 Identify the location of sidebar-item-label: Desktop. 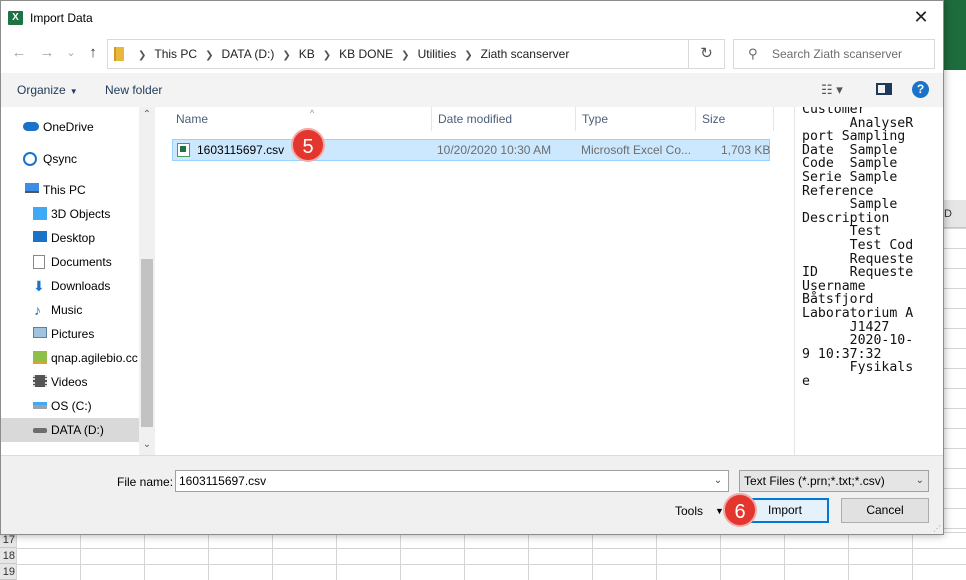
(73, 238).